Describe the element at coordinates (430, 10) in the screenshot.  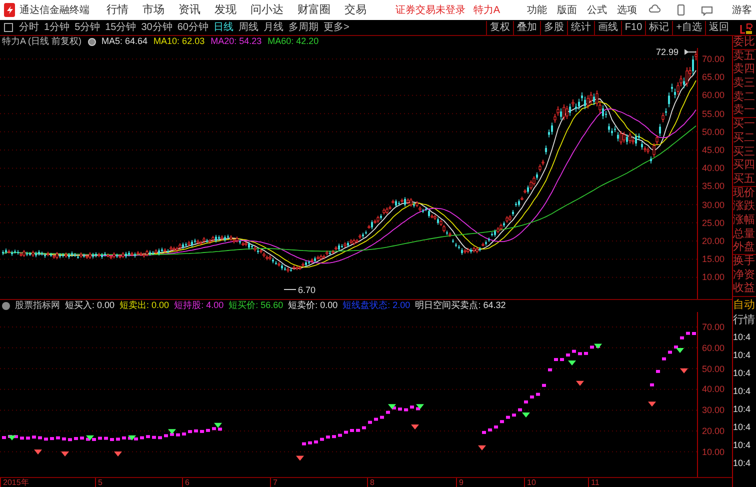
I see `login-status: 证券交易未登录` at that location.